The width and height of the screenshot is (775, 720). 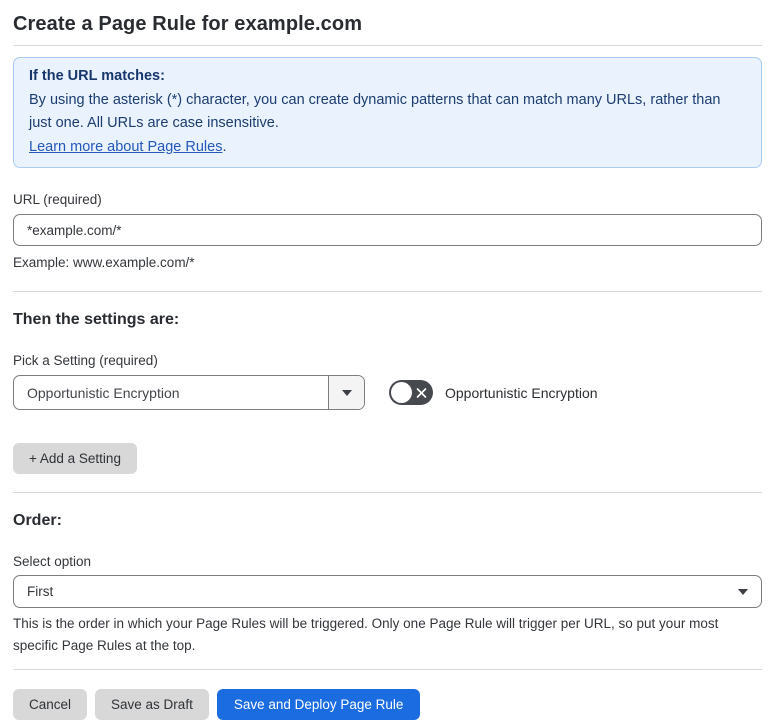 What do you see at coordinates (50, 704) in the screenshot?
I see `cancel-button: Cancel` at bounding box center [50, 704].